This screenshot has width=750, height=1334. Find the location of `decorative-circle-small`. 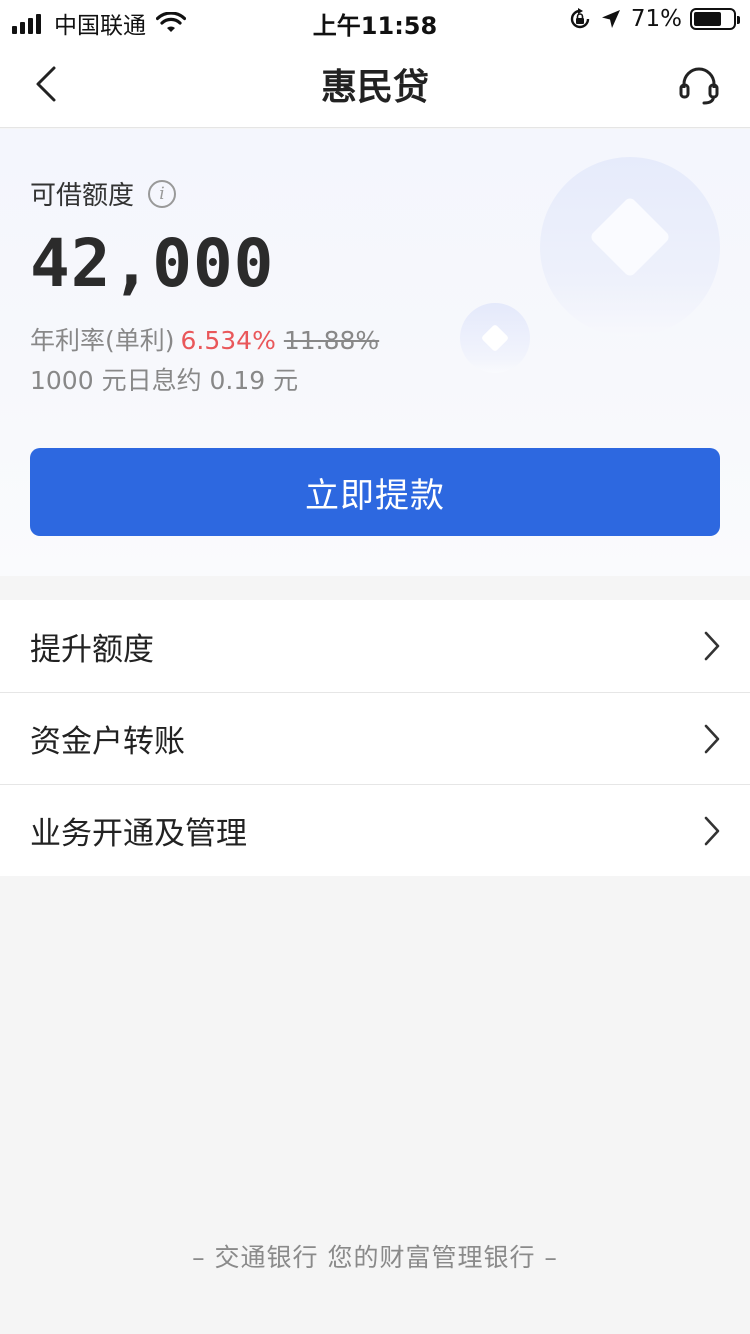

decorative-circle-small is located at coordinates (495, 338).